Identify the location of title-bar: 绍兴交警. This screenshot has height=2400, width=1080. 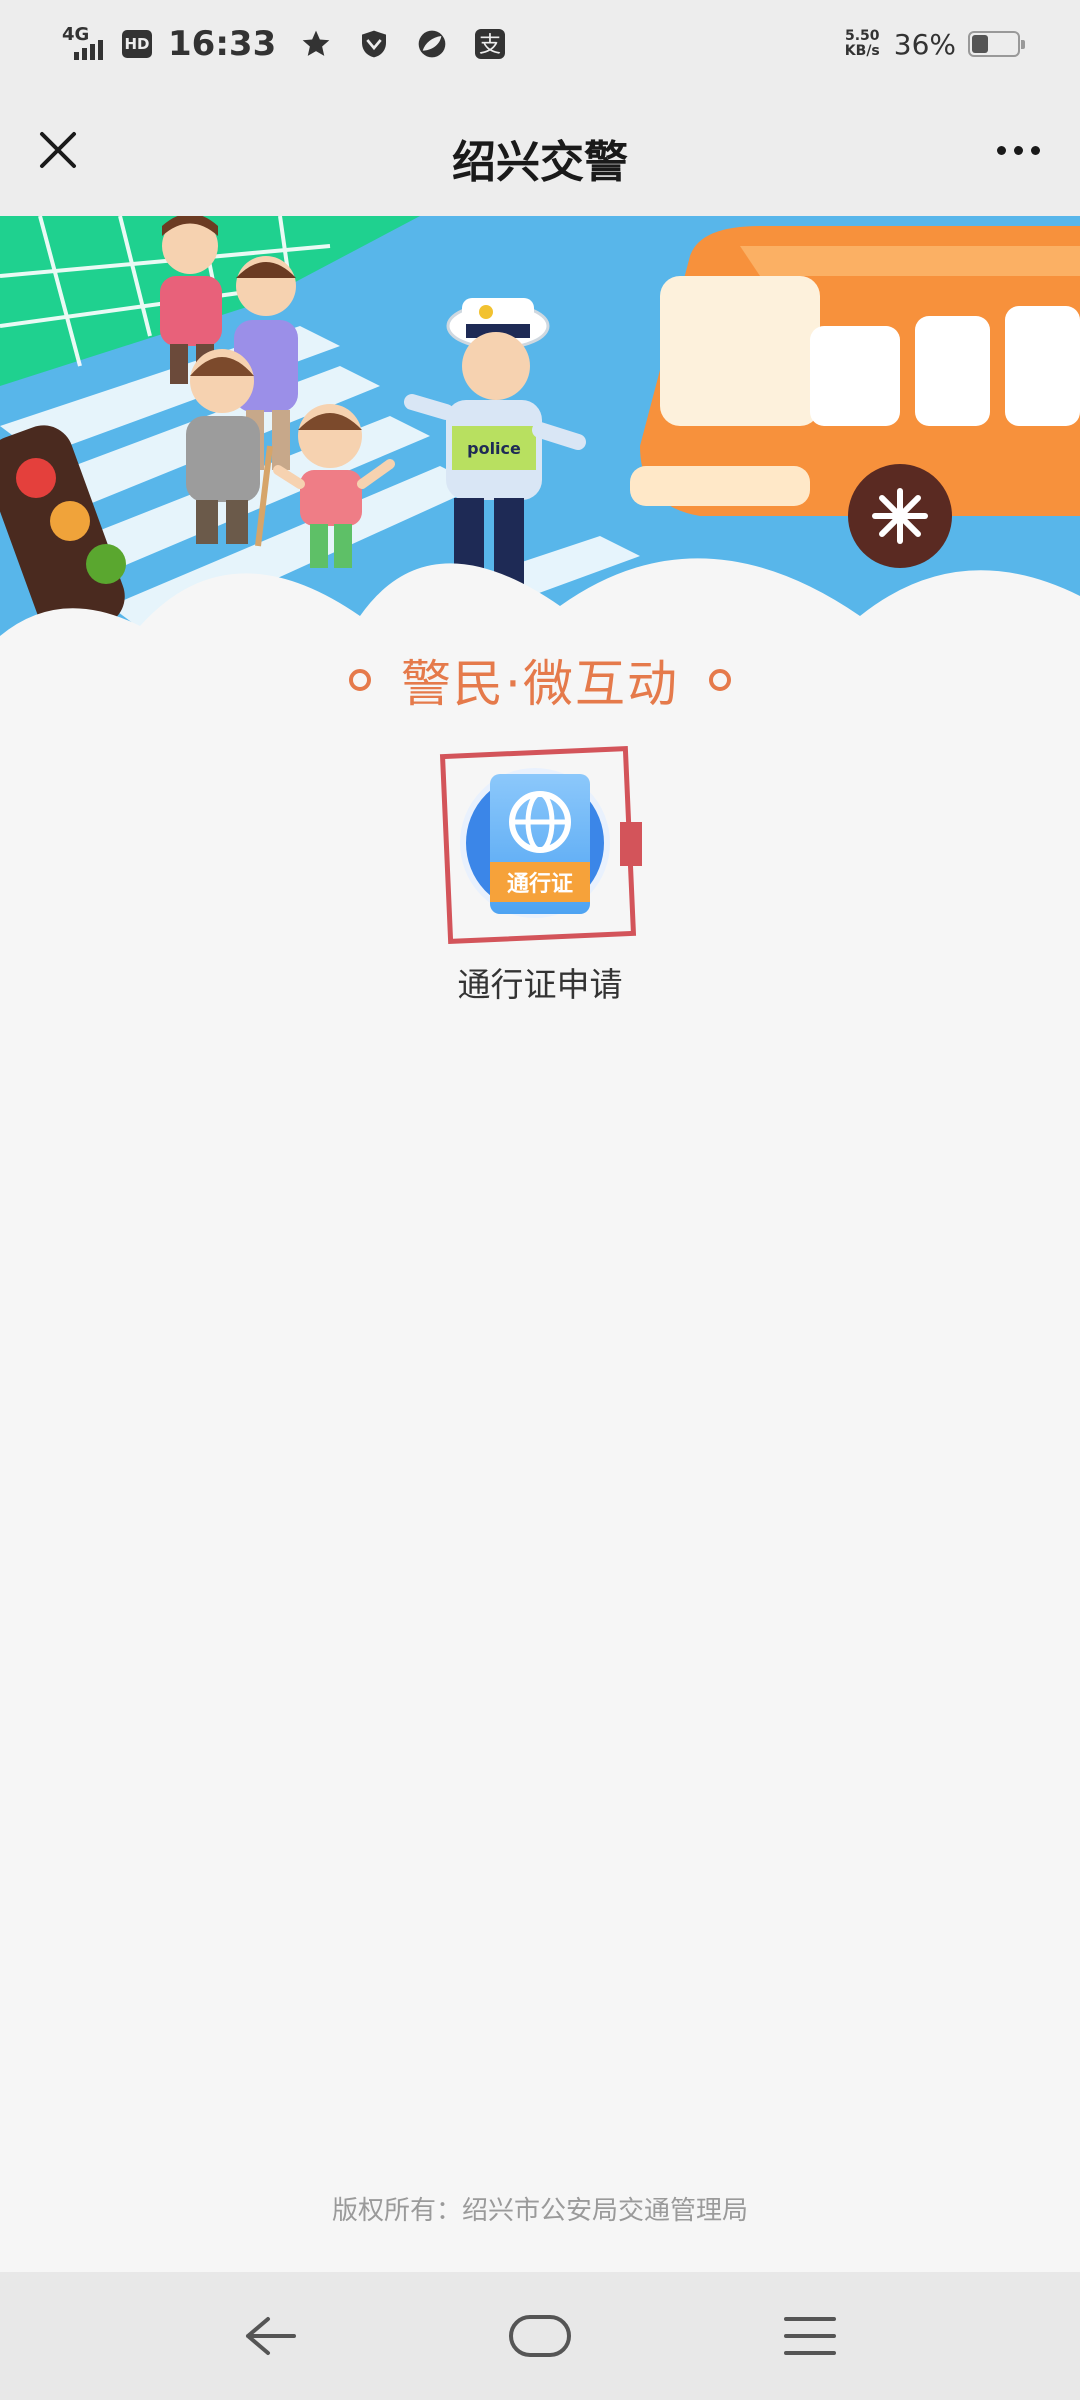
(540, 152).